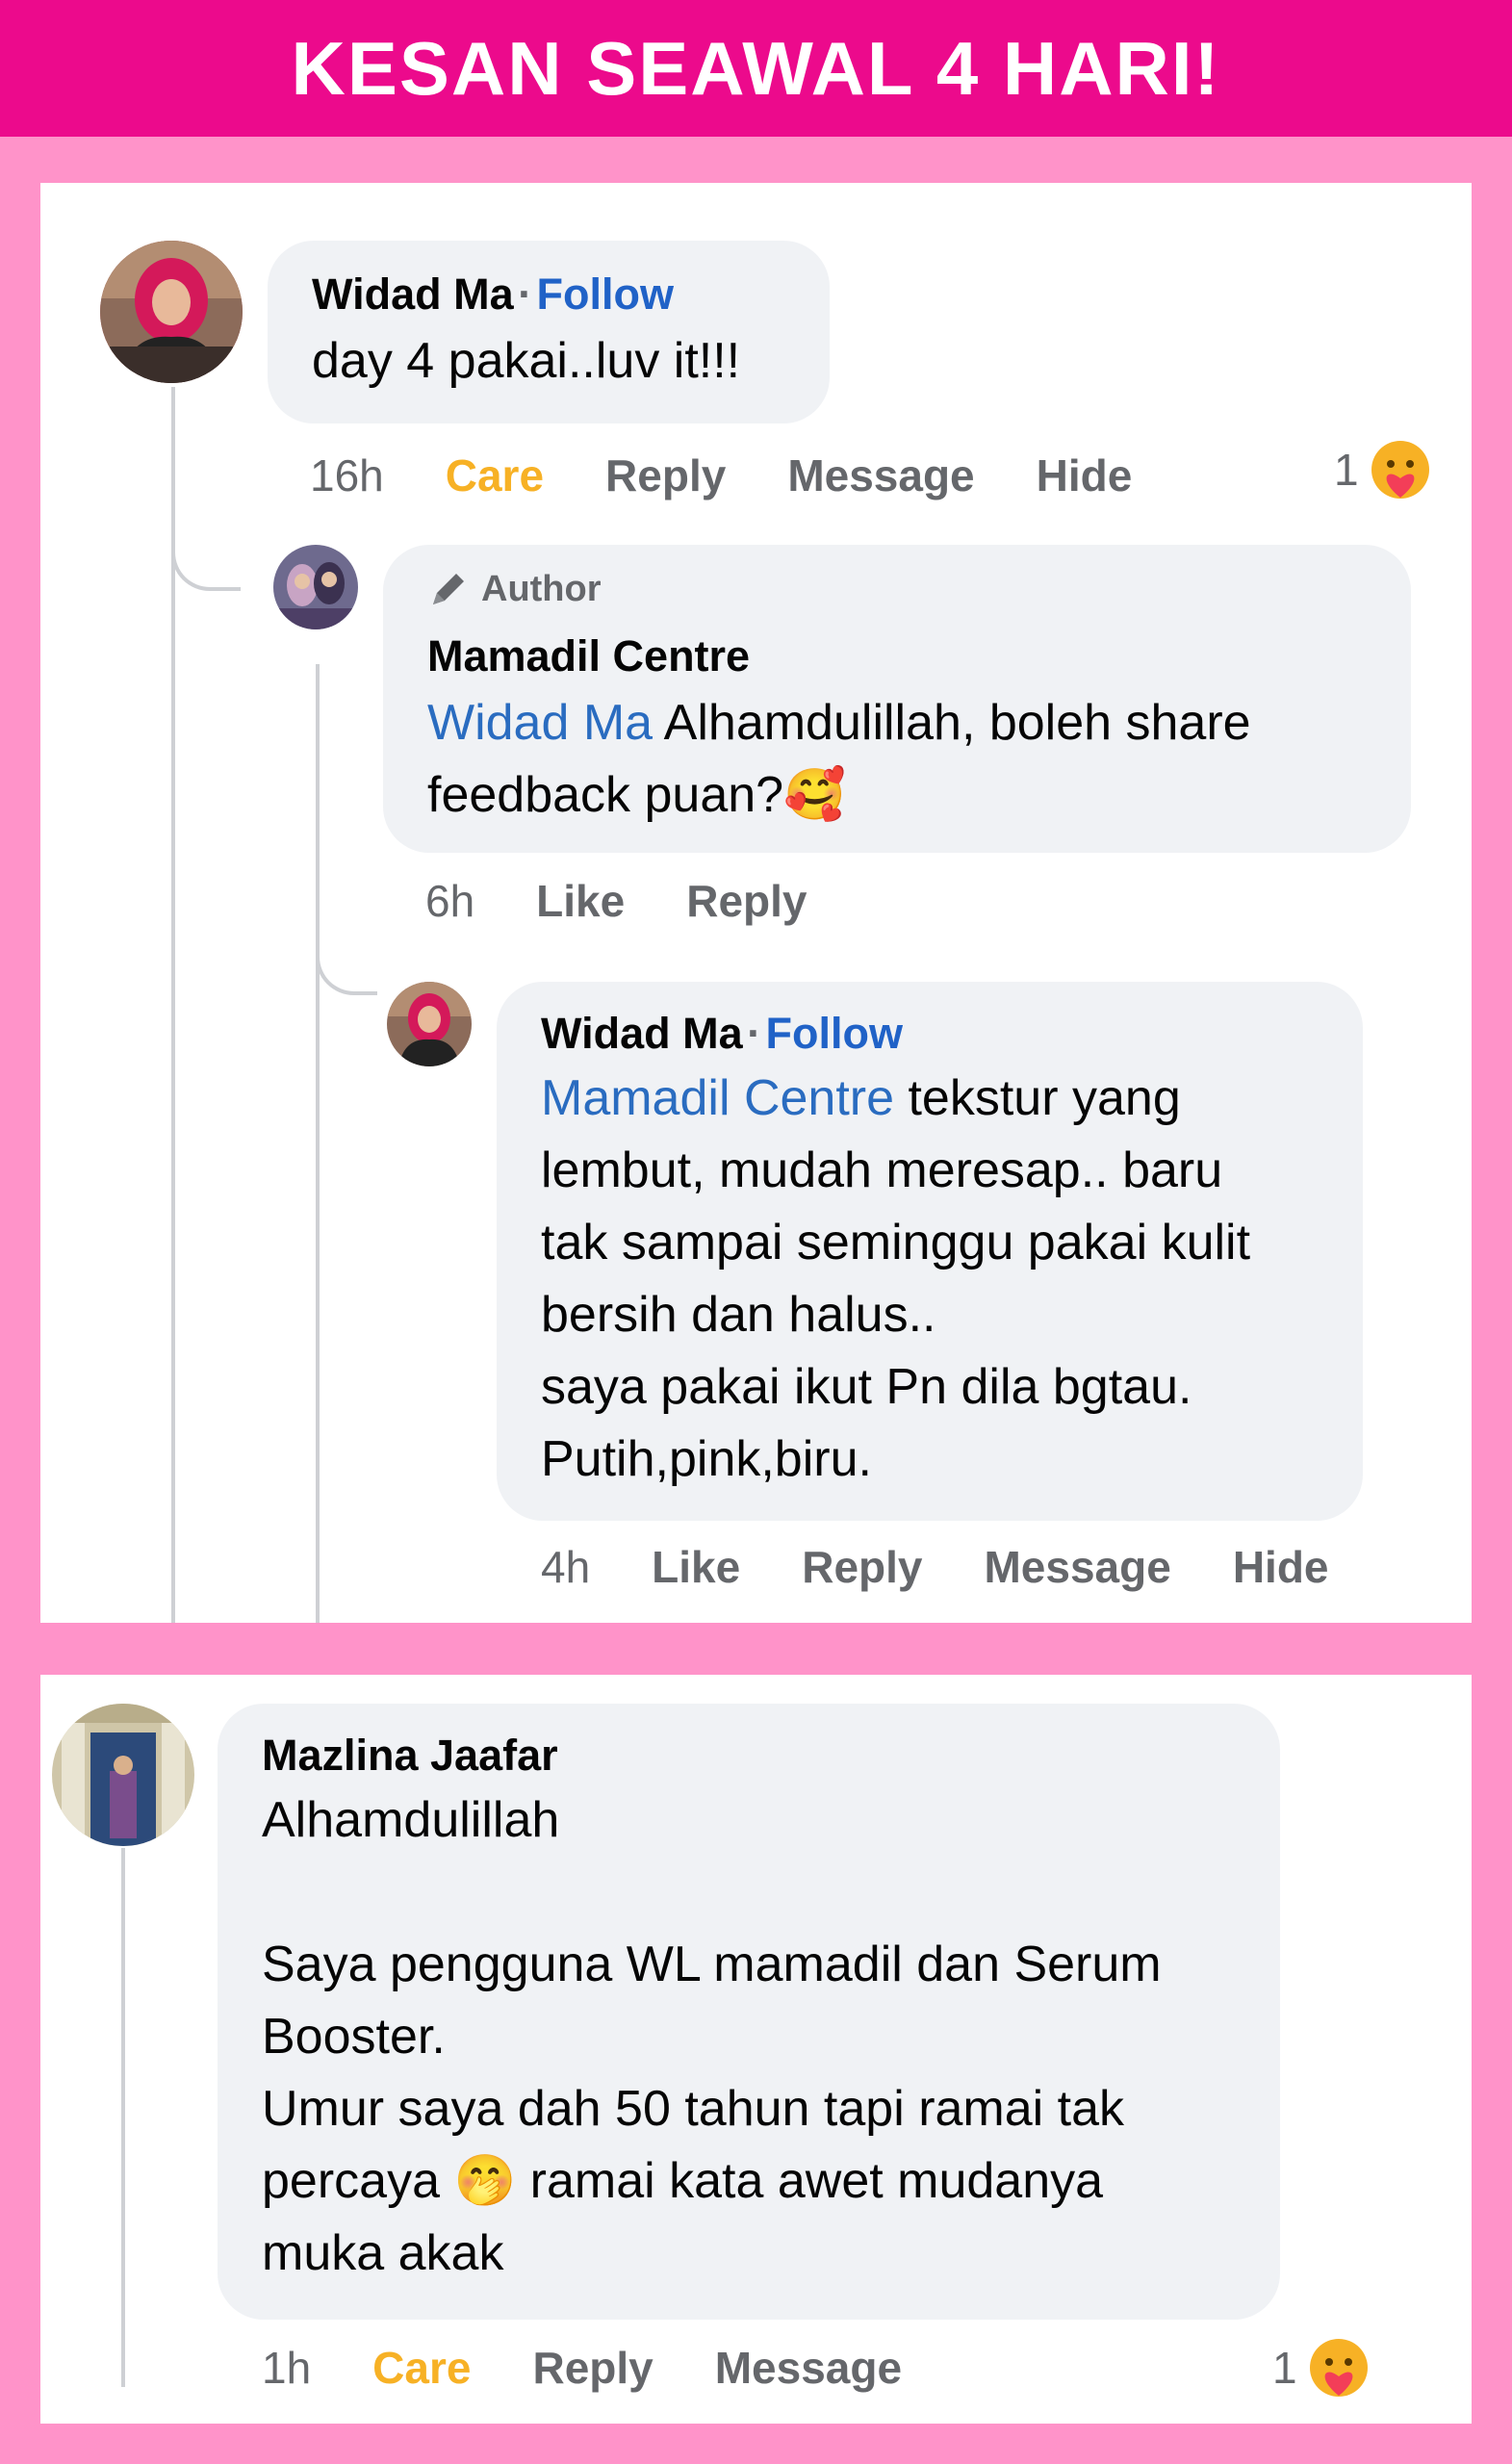  What do you see at coordinates (717, 1098) in the screenshot?
I see `mention-link: Mamadil Centre` at bounding box center [717, 1098].